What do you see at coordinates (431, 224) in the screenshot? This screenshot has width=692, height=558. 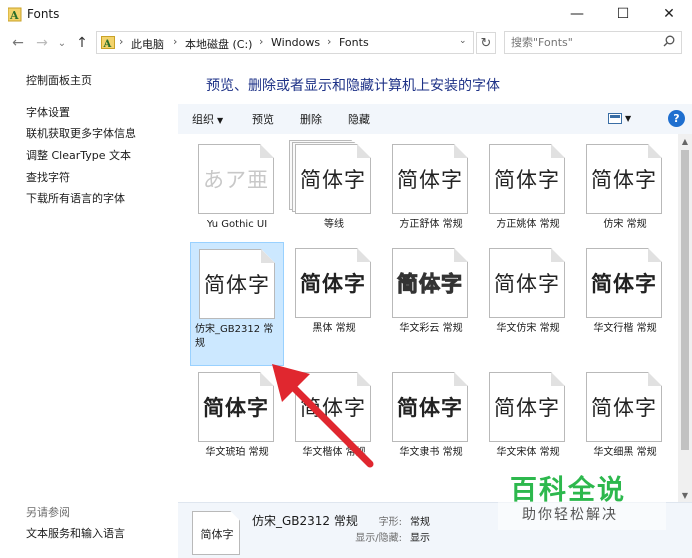 I see `font-name-label: 方正舒体 常规` at bounding box center [431, 224].